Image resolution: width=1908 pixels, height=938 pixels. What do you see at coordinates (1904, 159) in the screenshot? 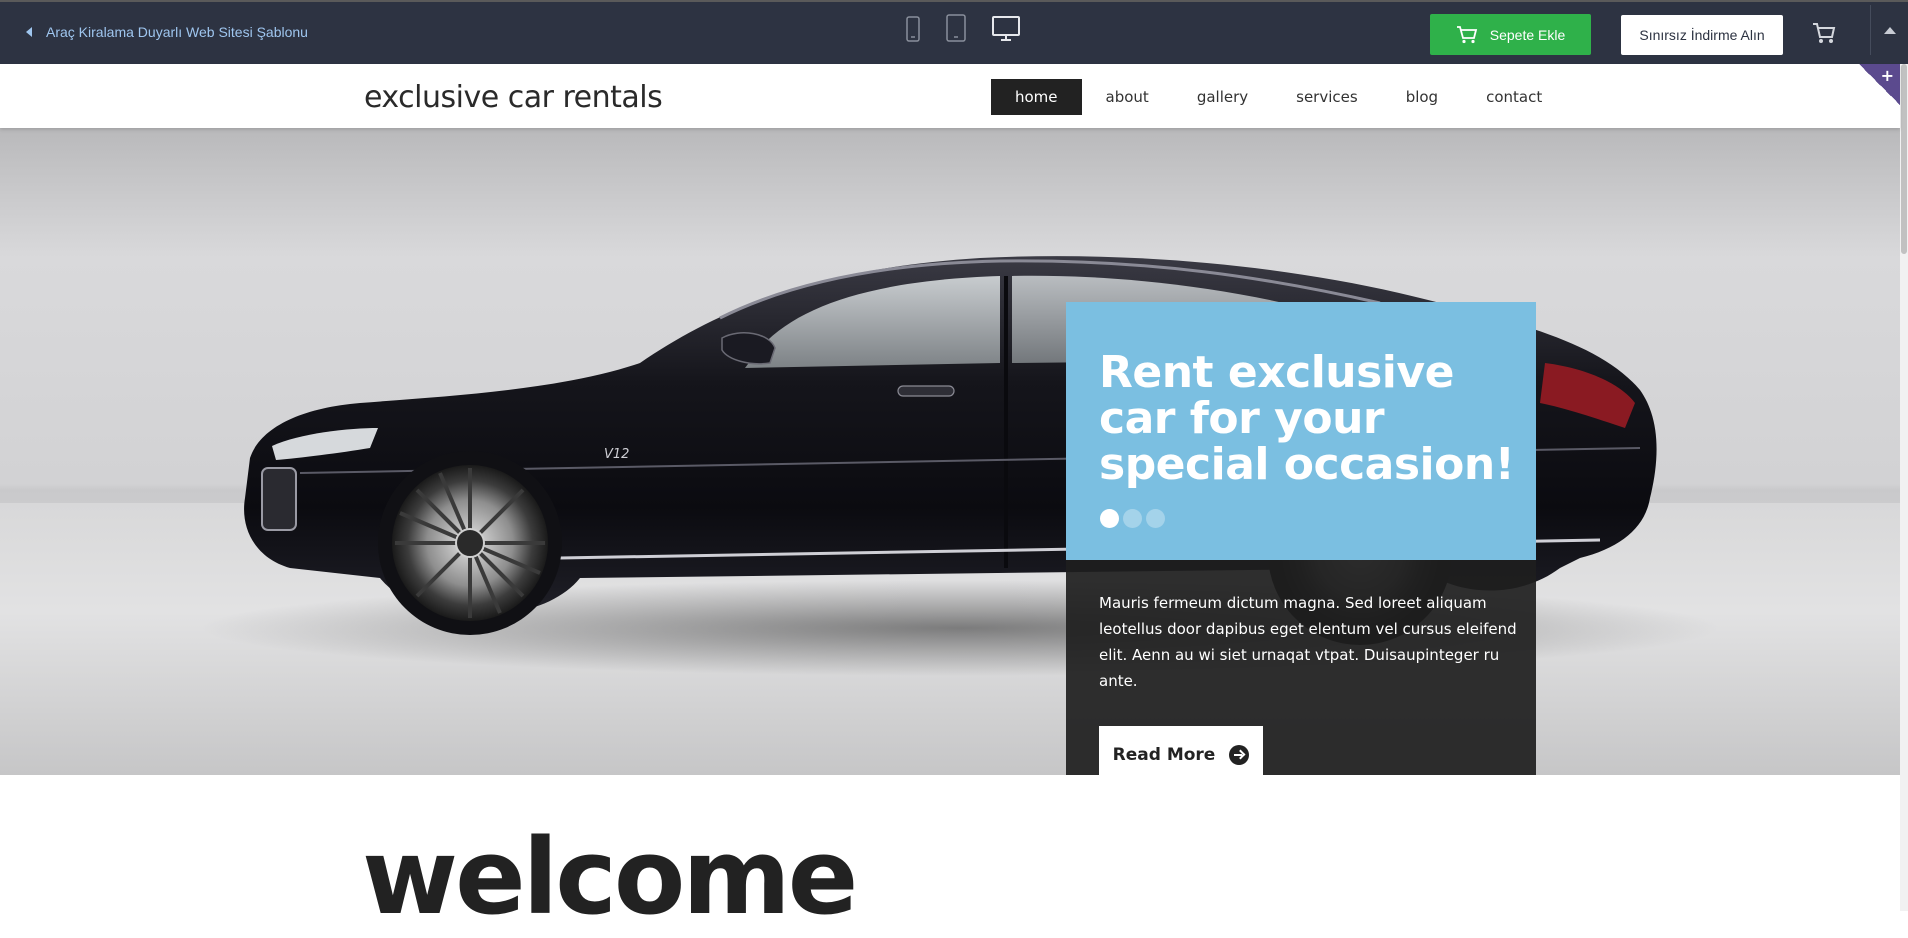
I see `scrollbar-thumb` at bounding box center [1904, 159].